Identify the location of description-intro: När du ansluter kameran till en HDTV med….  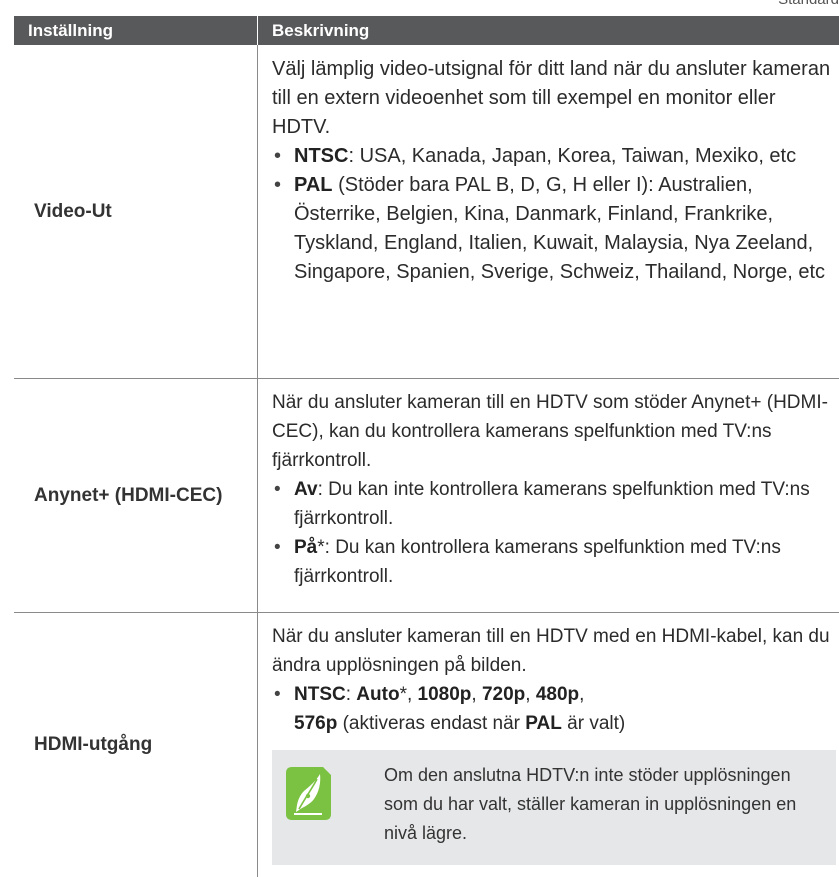
(551, 651).